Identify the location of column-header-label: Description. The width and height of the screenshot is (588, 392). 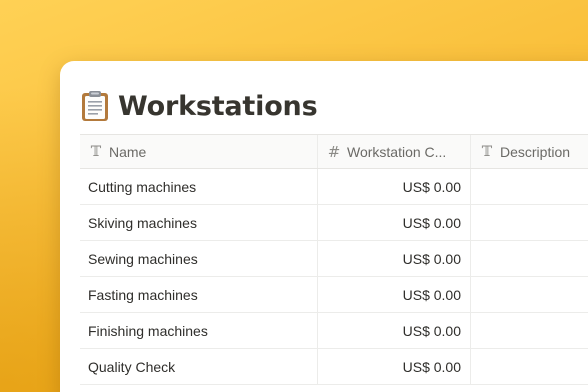
(535, 151).